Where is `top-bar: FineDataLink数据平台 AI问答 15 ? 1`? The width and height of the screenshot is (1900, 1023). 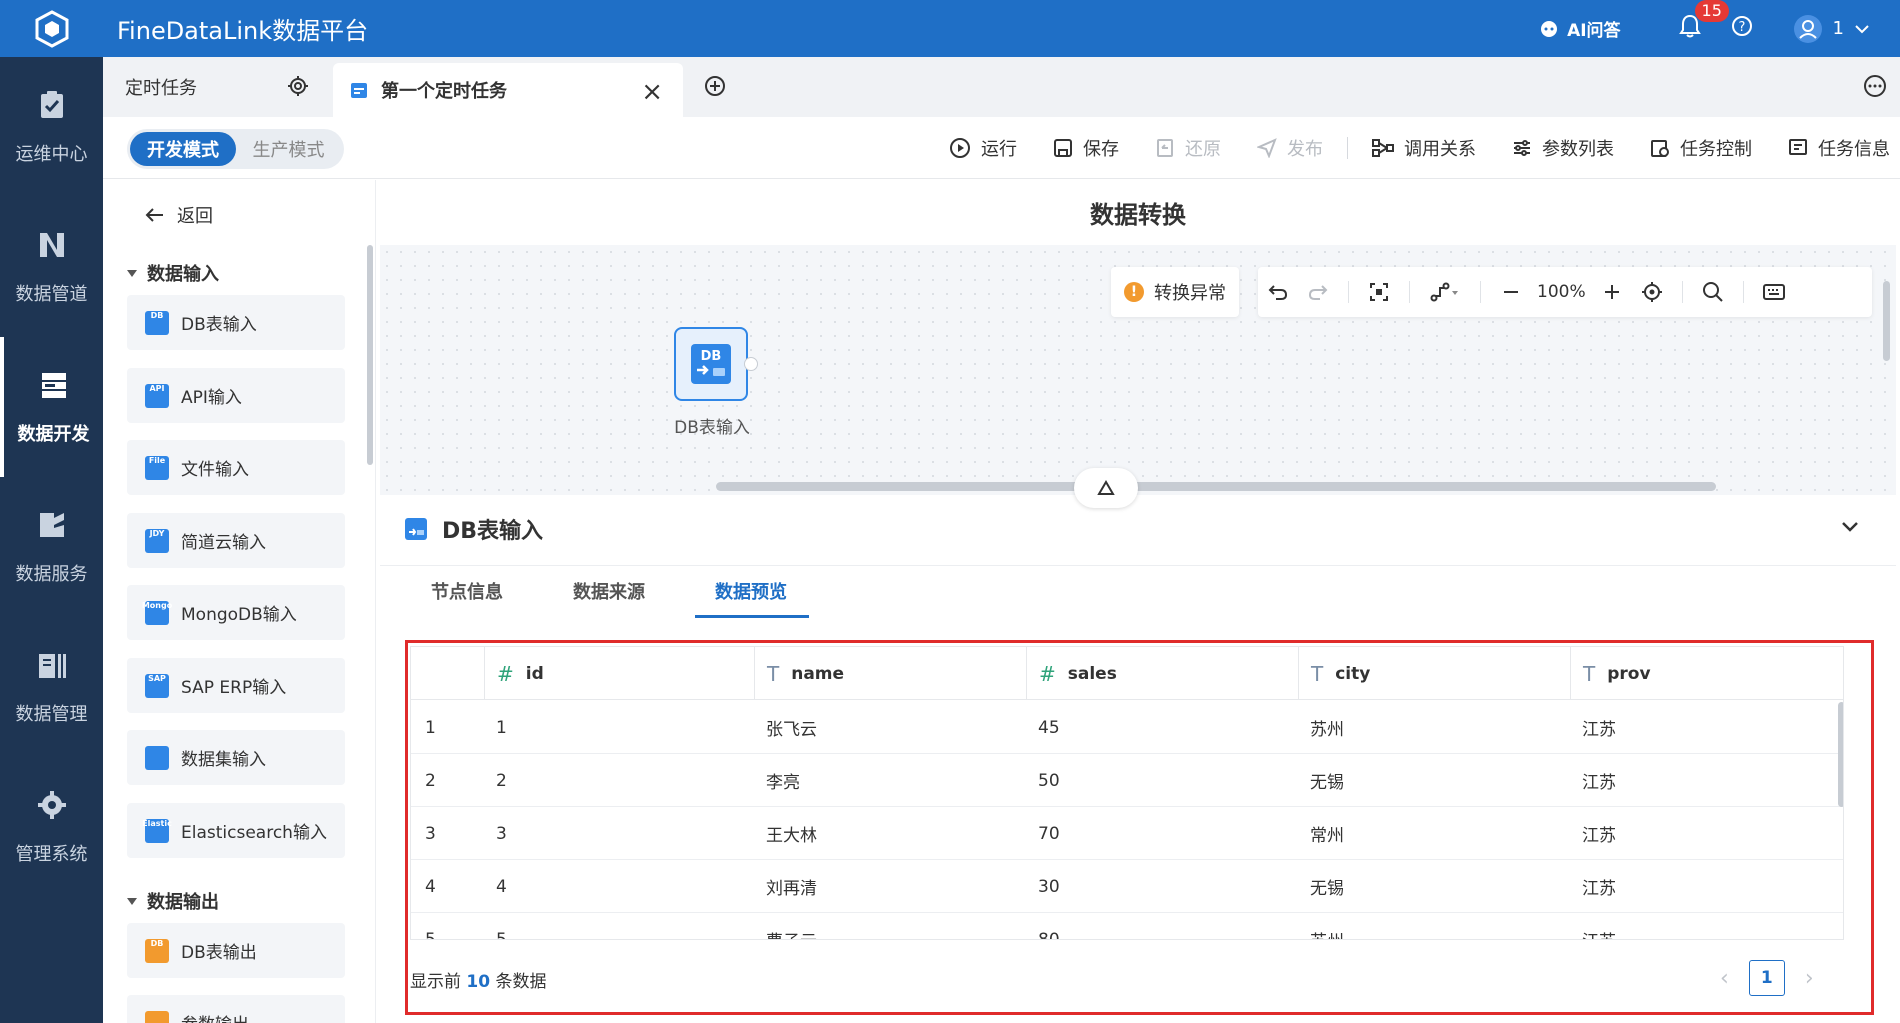 top-bar: FineDataLink数据平台 AI问答 15 ? 1 is located at coordinates (950, 28).